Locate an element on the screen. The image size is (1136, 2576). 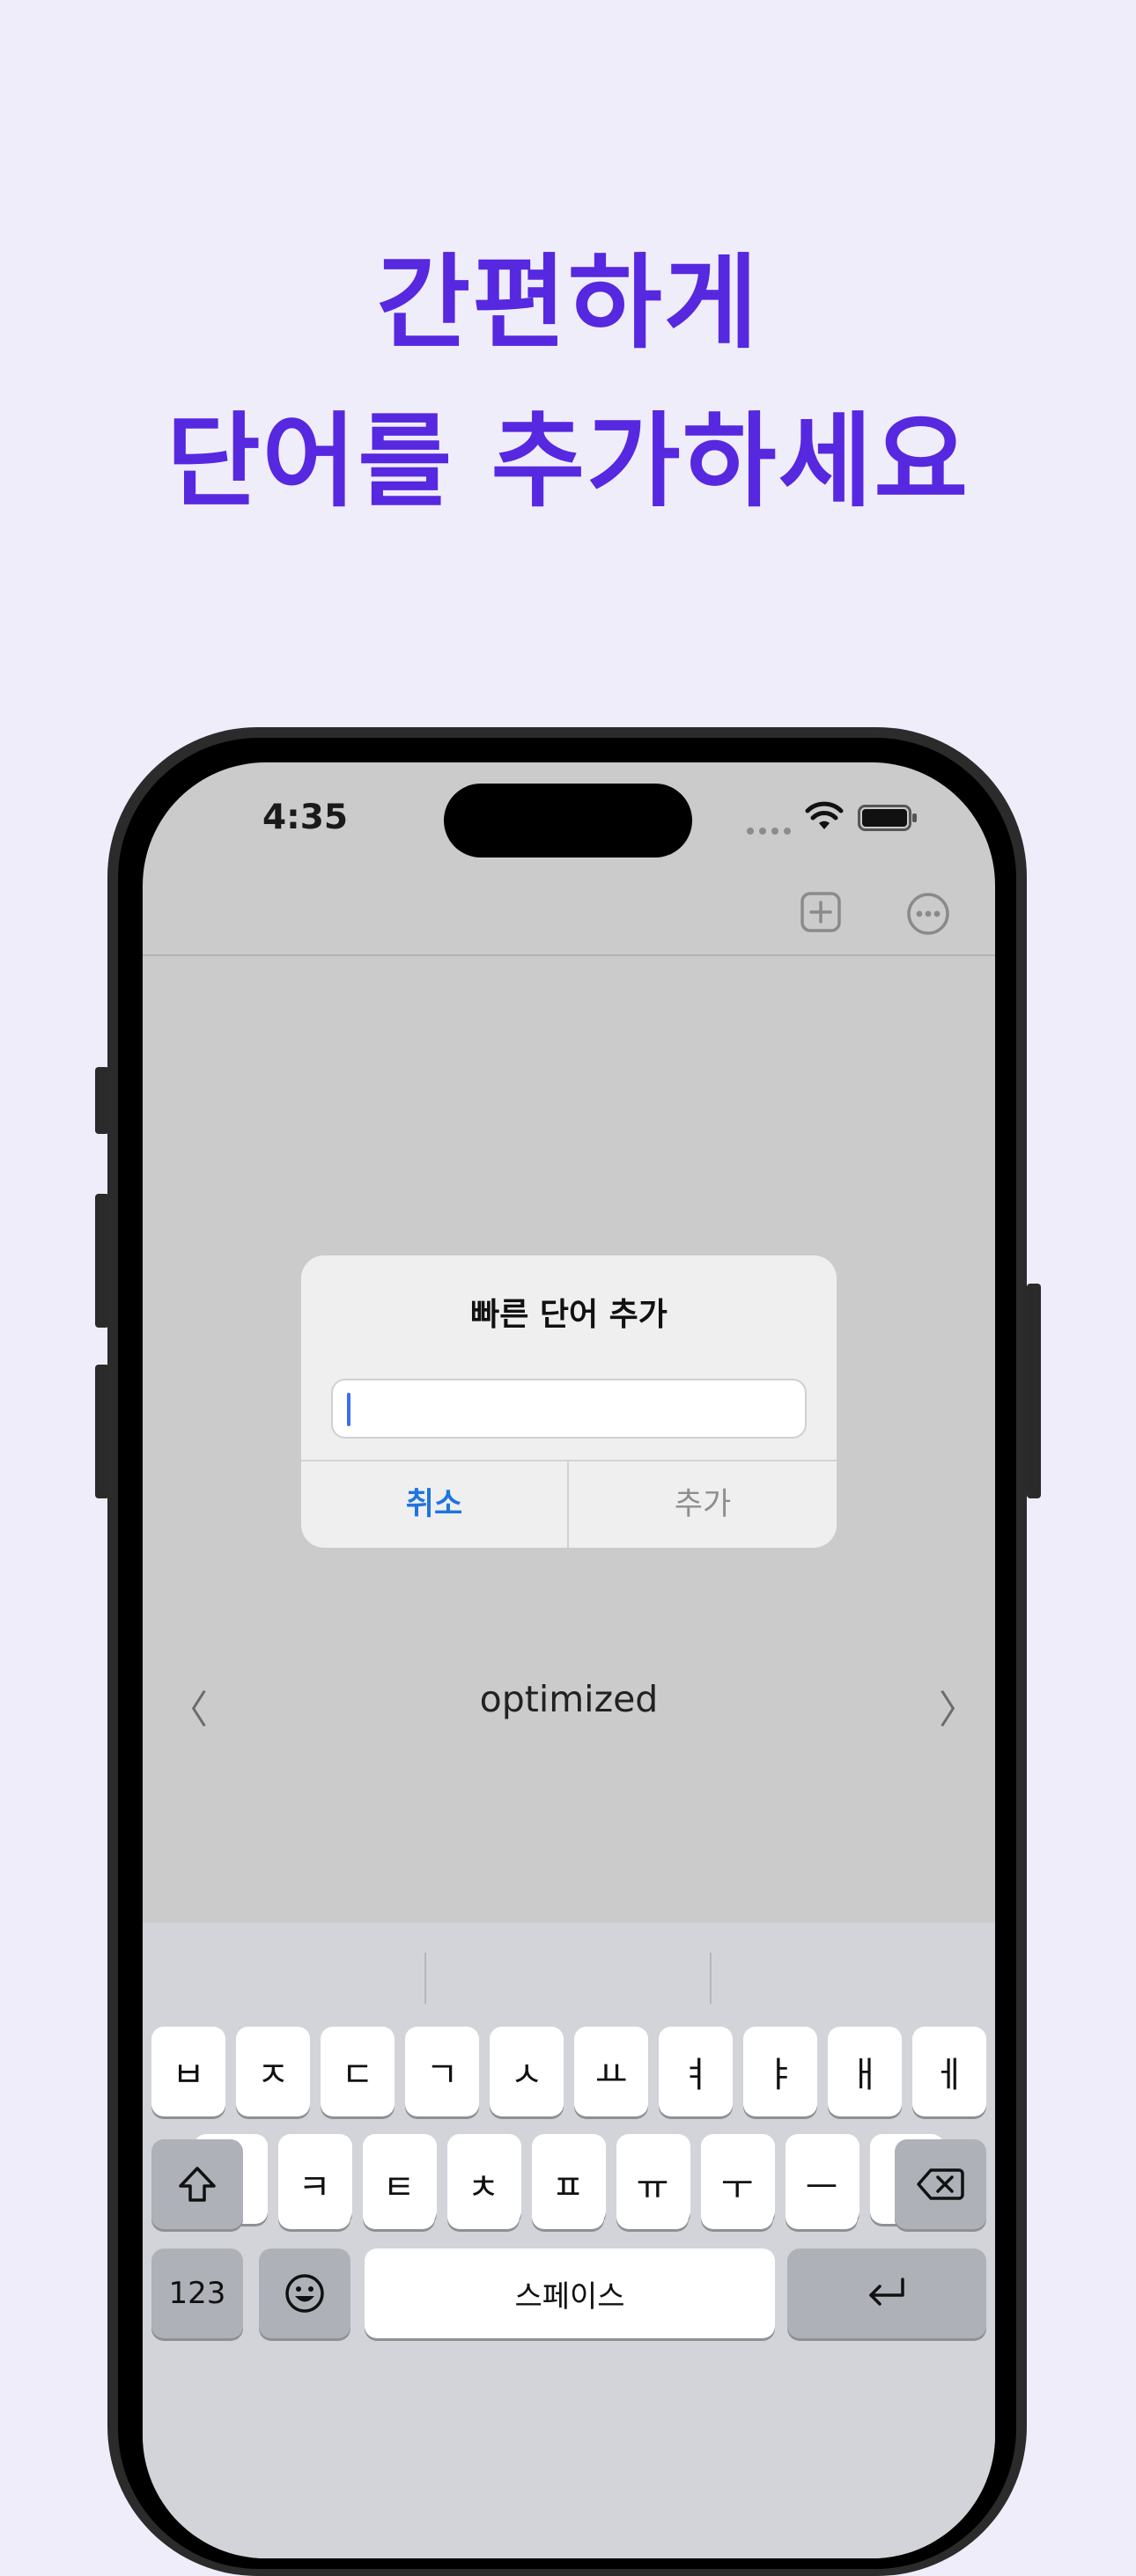
key: ㅅ is located at coordinates (527, 2071).